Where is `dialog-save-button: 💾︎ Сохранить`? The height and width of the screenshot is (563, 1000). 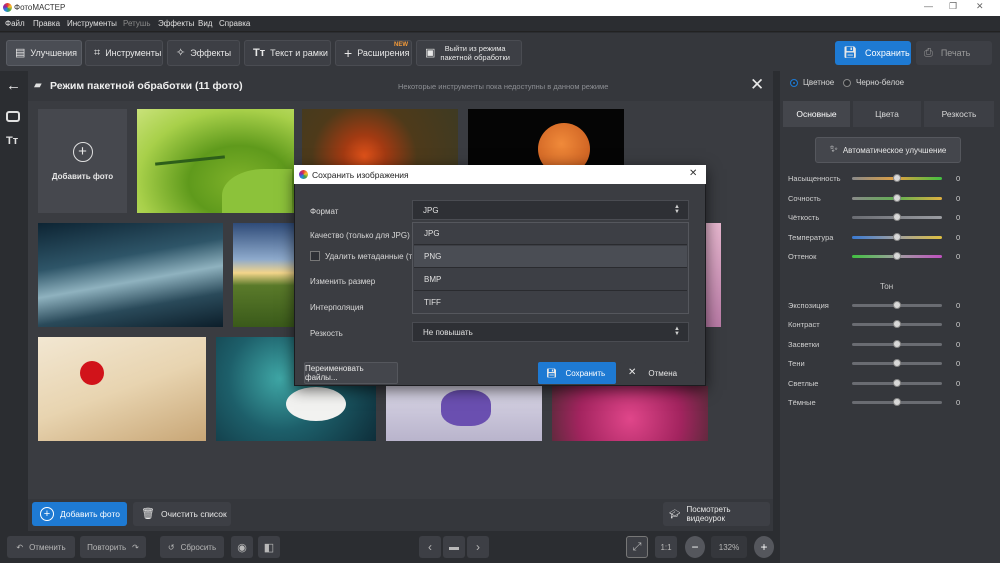
dialog-save-button: 💾︎ Сохранить is located at coordinates (577, 373).